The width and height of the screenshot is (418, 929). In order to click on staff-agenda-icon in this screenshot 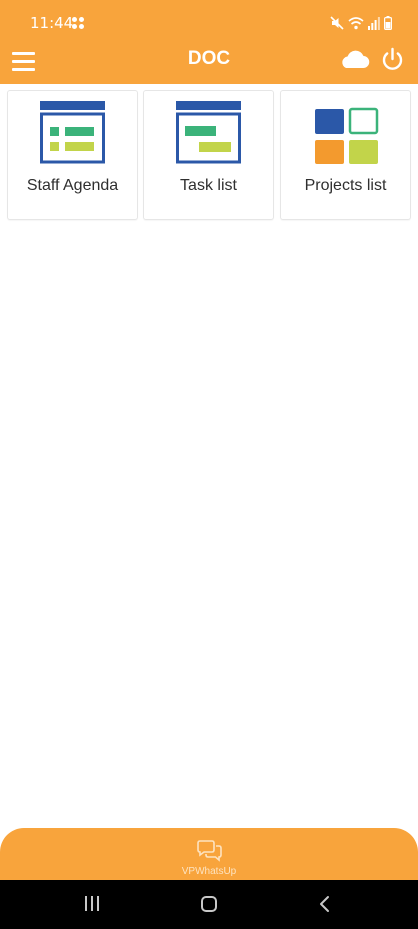, I will do `click(72, 132)`.